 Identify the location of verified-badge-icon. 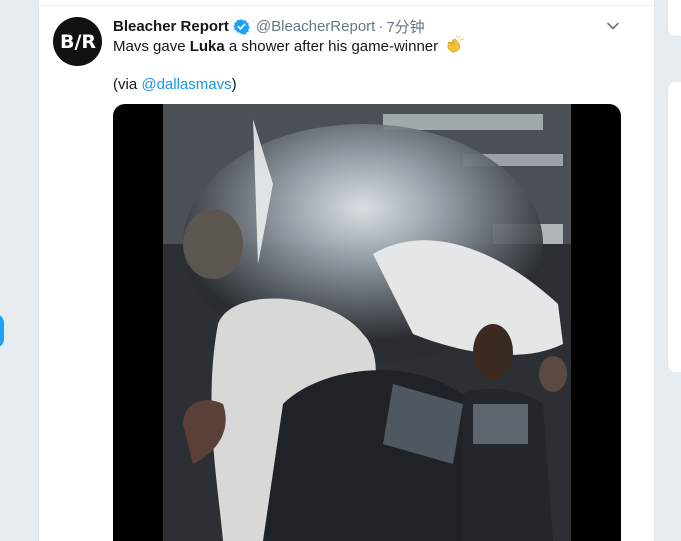
(241, 26).